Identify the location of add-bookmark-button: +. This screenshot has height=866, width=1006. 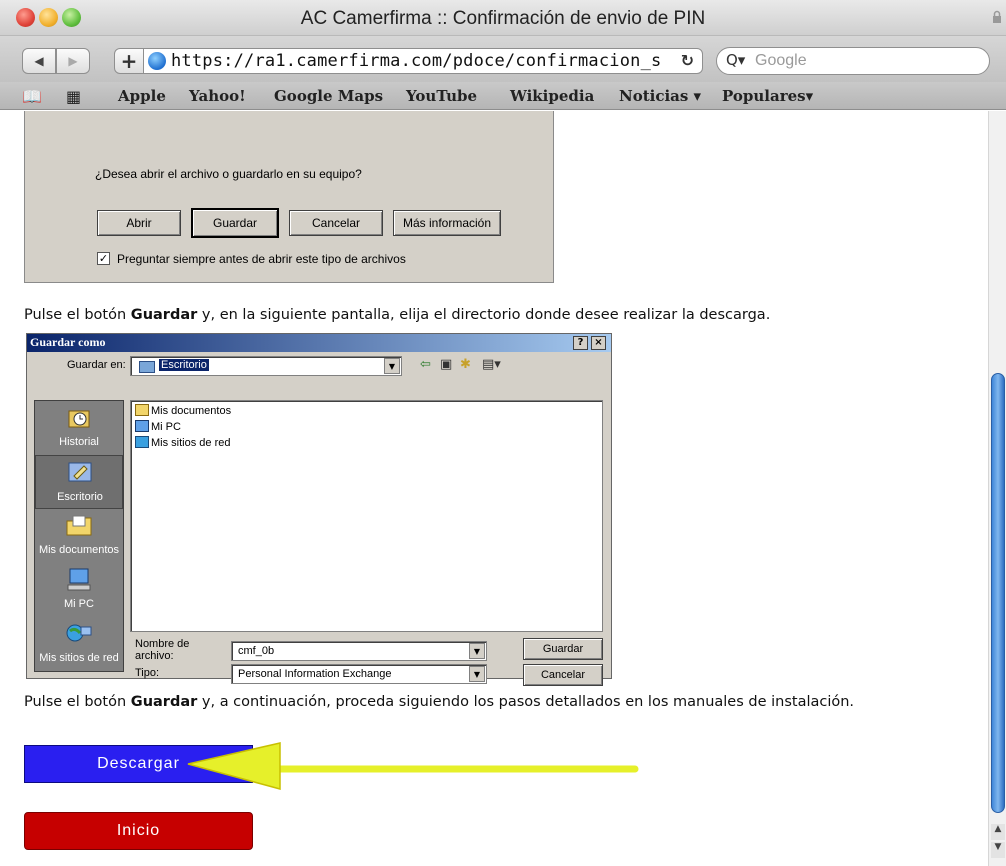
(129, 61).